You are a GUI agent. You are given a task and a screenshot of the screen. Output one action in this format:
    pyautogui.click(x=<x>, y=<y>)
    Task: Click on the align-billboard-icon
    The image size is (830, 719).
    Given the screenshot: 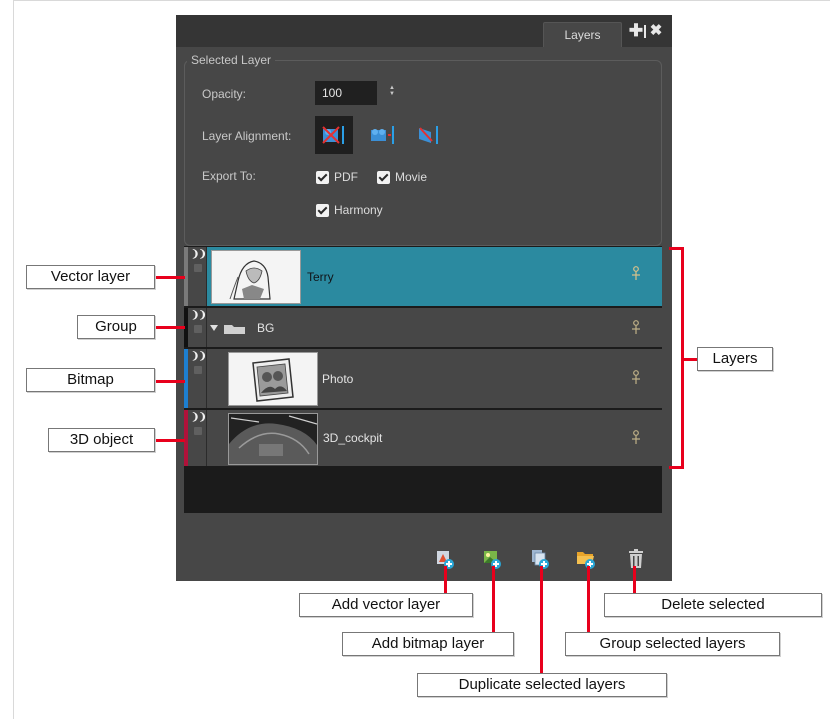 What is the action you would take?
    pyautogui.click(x=333, y=135)
    